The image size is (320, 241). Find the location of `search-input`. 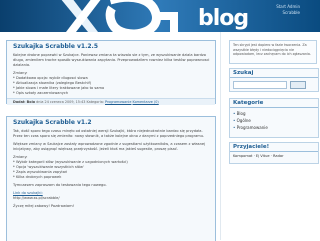

search-input is located at coordinates (260, 85).